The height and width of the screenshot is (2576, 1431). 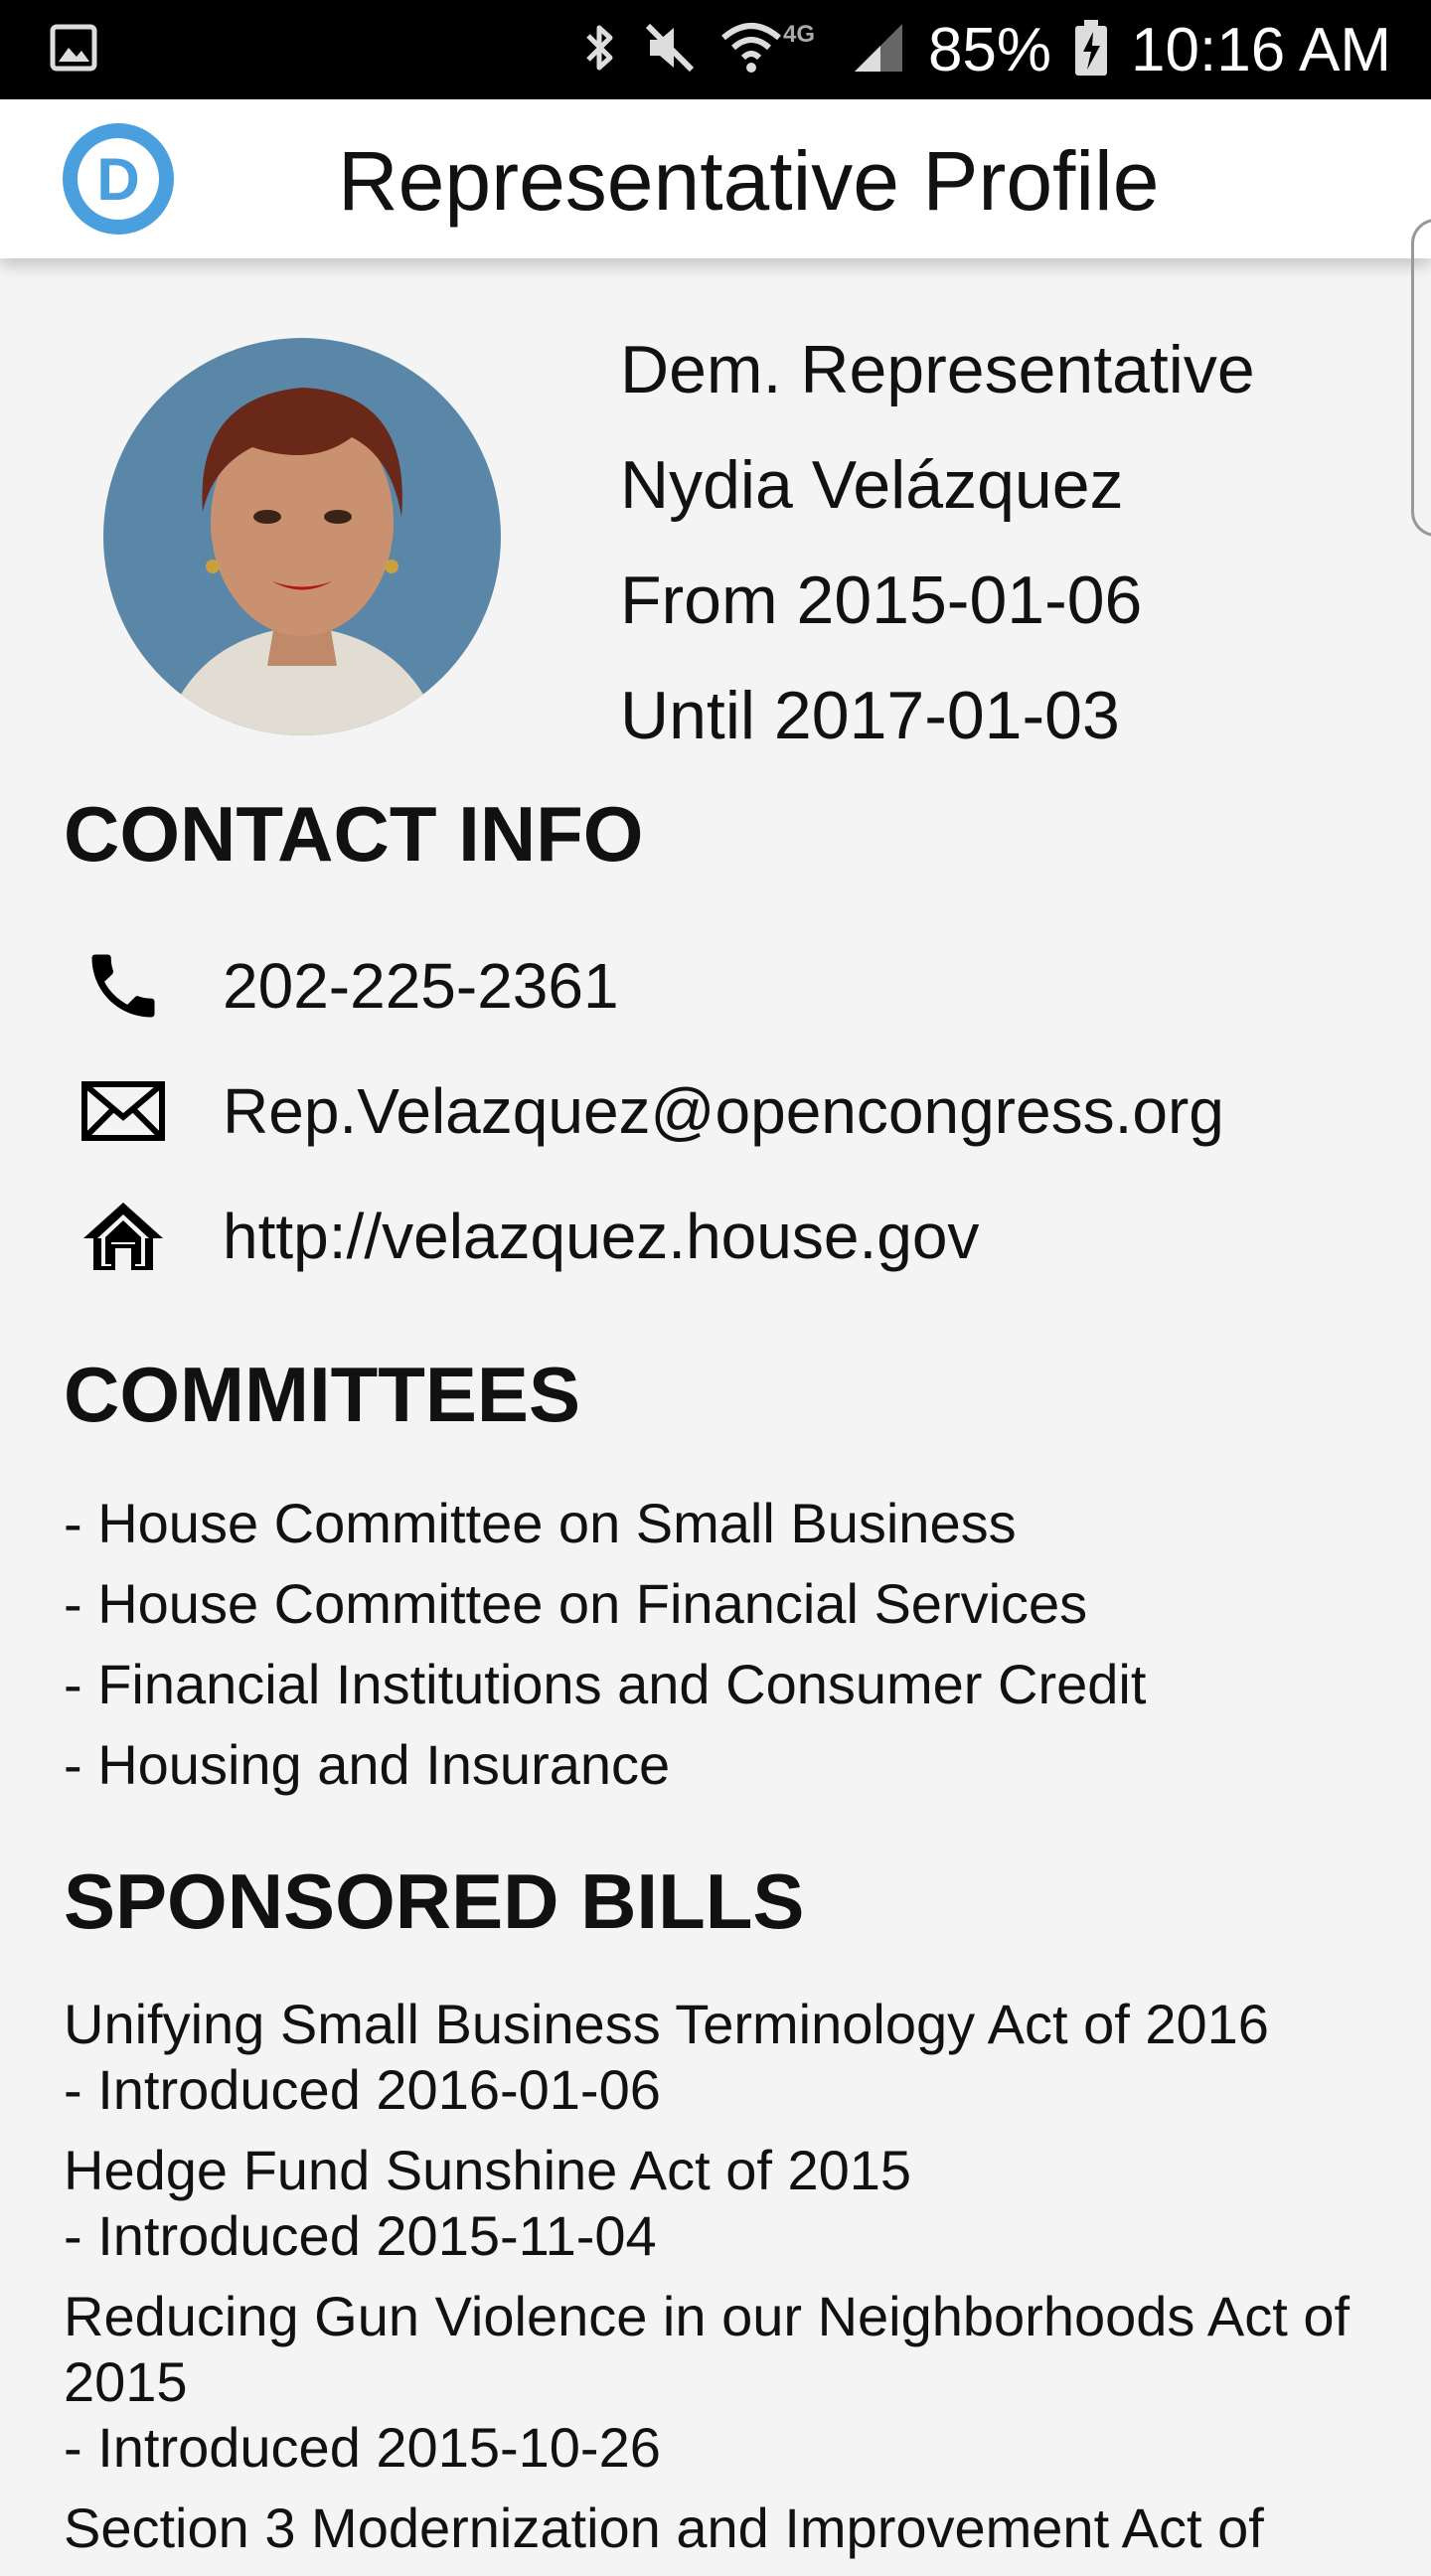 I want to click on contact-phone-row: 202-225-2361, so click(x=349, y=986).